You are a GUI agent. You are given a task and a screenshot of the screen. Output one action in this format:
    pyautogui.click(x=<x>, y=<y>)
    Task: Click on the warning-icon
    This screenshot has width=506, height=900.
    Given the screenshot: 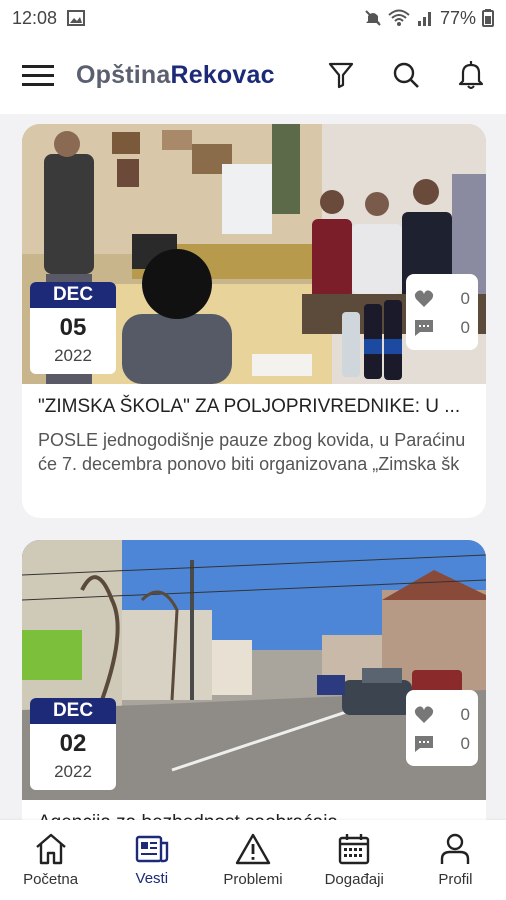 What is the action you would take?
    pyautogui.click(x=253, y=848)
    